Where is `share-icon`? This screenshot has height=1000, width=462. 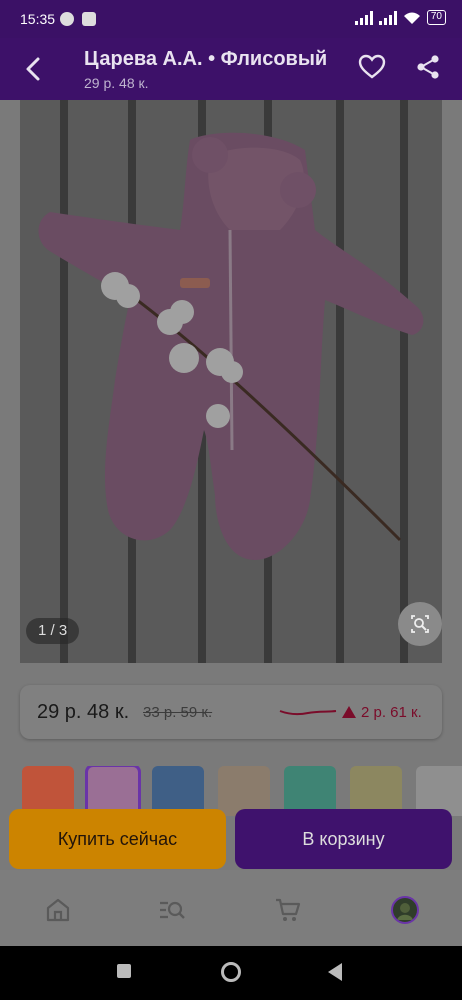
share-icon is located at coordinates (428, 67).